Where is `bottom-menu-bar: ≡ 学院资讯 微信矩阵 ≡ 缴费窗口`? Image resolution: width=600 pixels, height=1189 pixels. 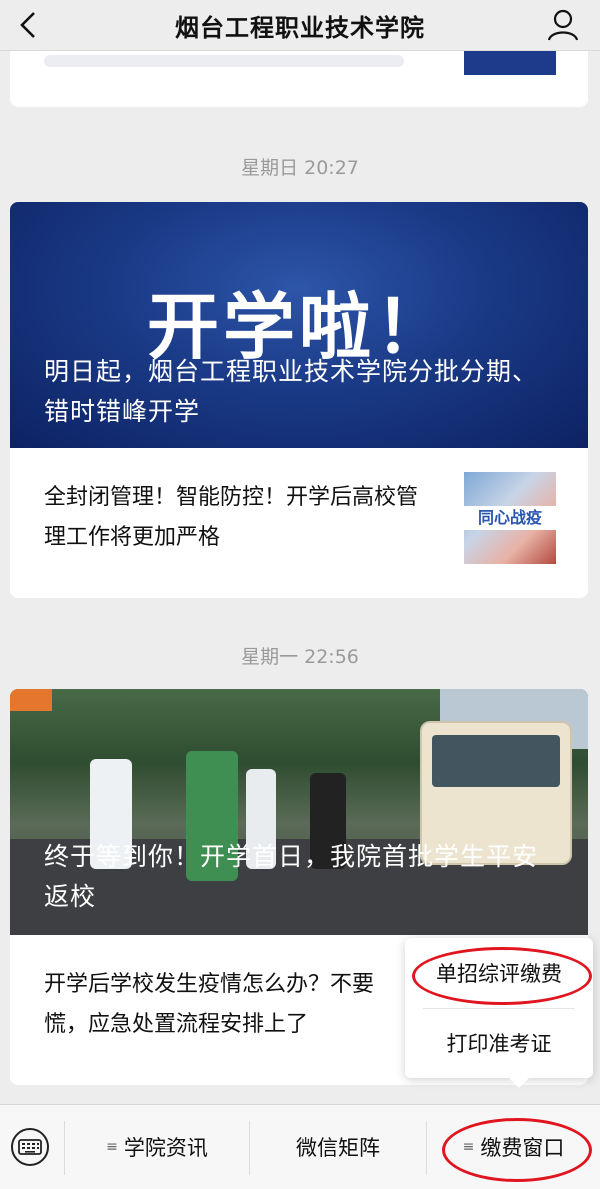
bottom-menu-bar: ≡ 学院资讯 微信矩阵 ≡ 缴费窗口 is located at coordinates (300, 1146).